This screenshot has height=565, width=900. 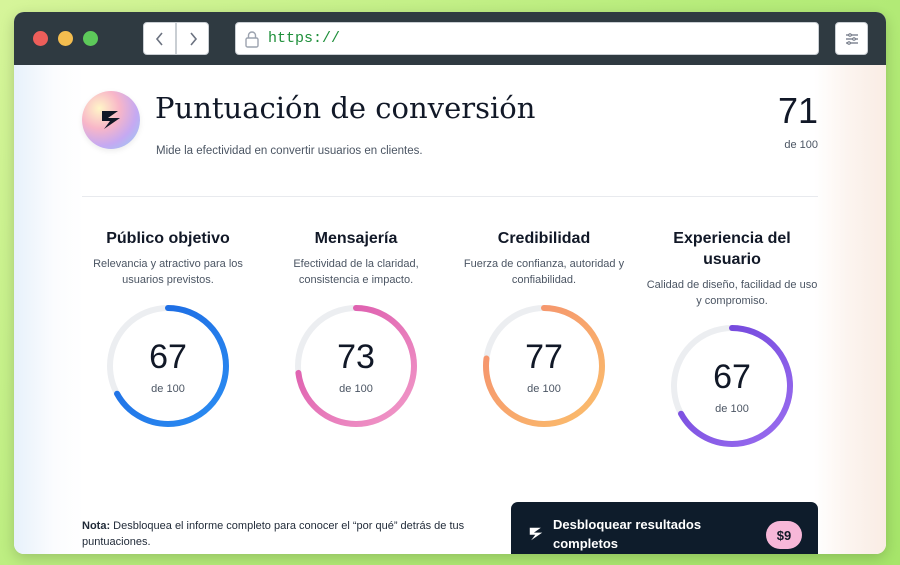 I want to click on back-button, so click(x=159, y=38).